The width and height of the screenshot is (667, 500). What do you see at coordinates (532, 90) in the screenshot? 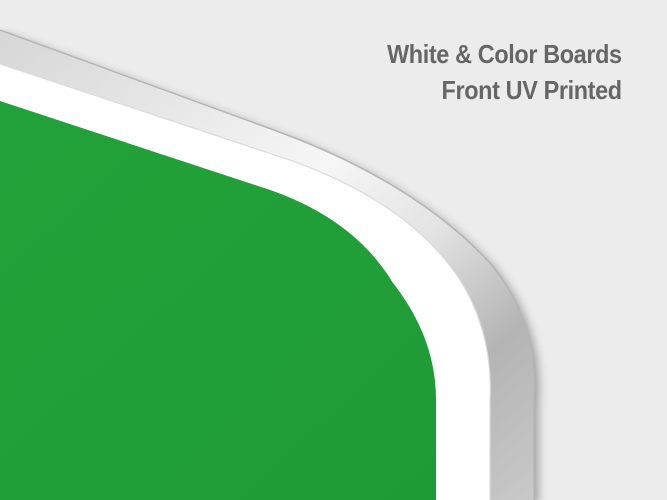
I see `headline-line-2: Front UV Printed` at bounding box center [532, 90].